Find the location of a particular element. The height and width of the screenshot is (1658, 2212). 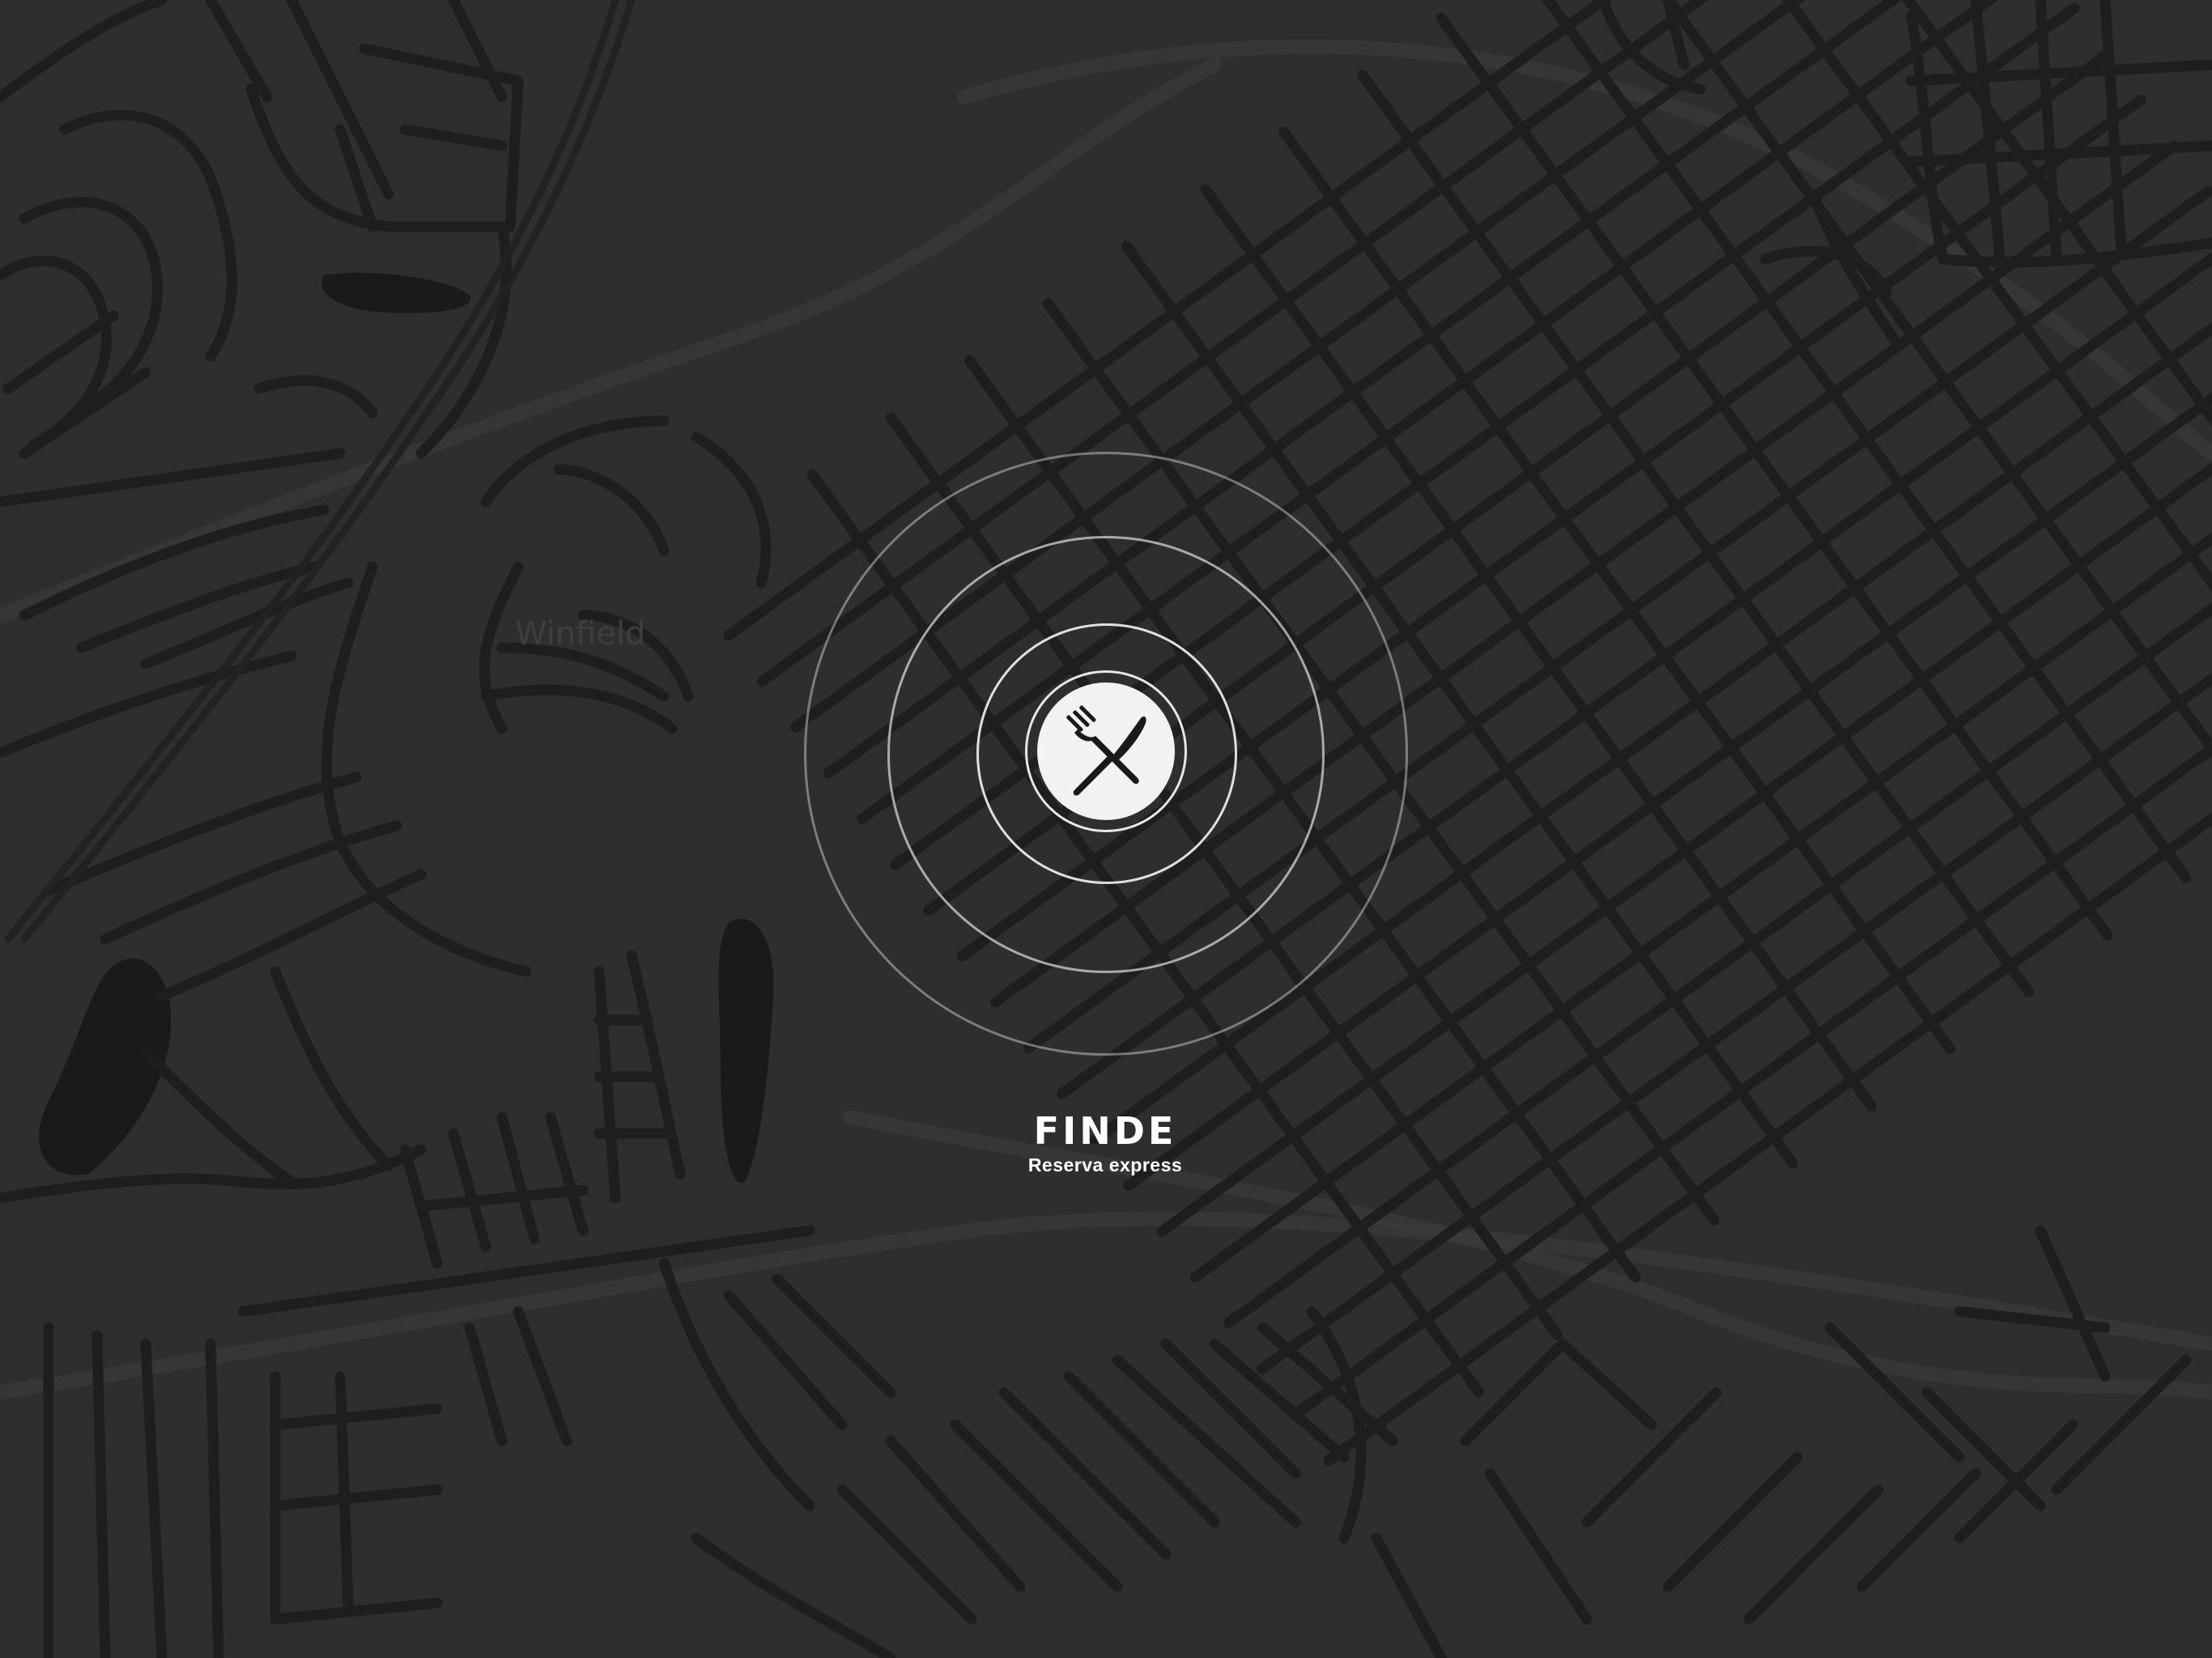

brand-block: FINDE Reserva express is located at coordinates (1105, 1143).